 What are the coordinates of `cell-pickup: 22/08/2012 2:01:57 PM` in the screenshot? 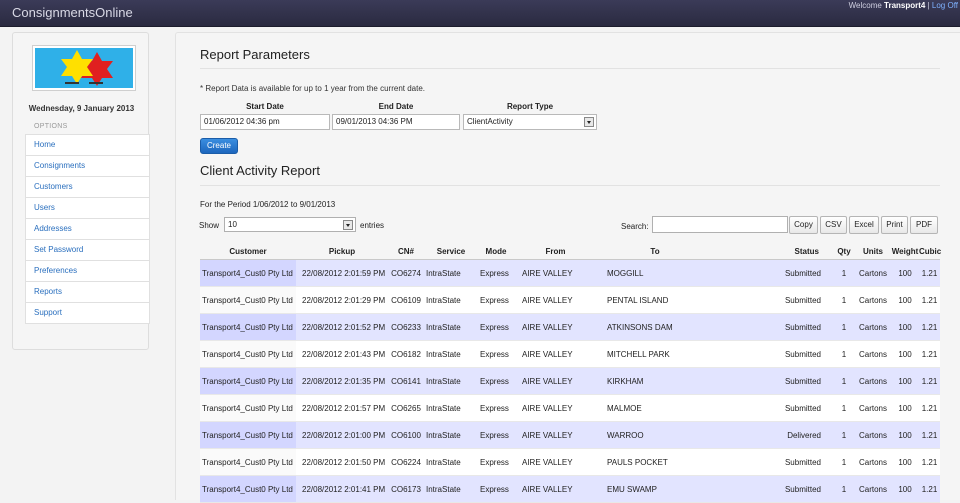 It's located at (342, 408).